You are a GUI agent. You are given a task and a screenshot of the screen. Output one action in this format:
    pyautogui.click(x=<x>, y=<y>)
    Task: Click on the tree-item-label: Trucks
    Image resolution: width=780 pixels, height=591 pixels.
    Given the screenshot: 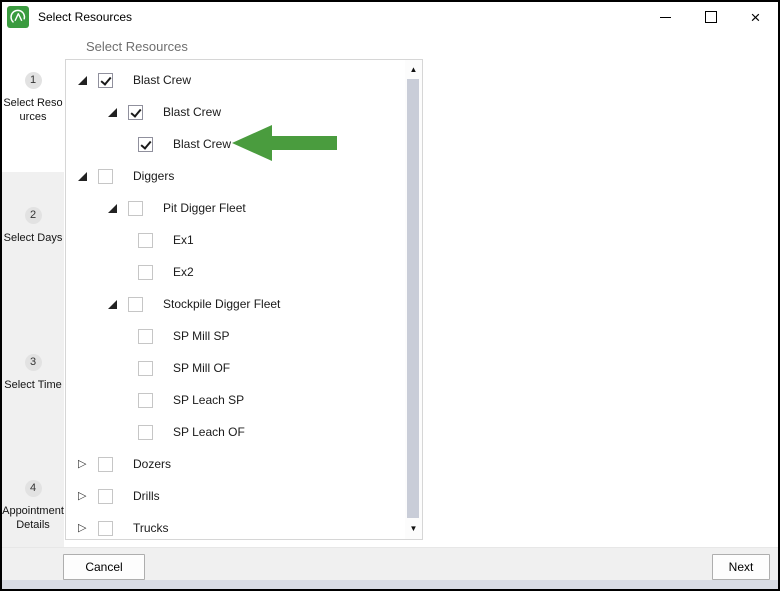 What is the action you would take?
    pyautogui.click(x=151, y=528)
    